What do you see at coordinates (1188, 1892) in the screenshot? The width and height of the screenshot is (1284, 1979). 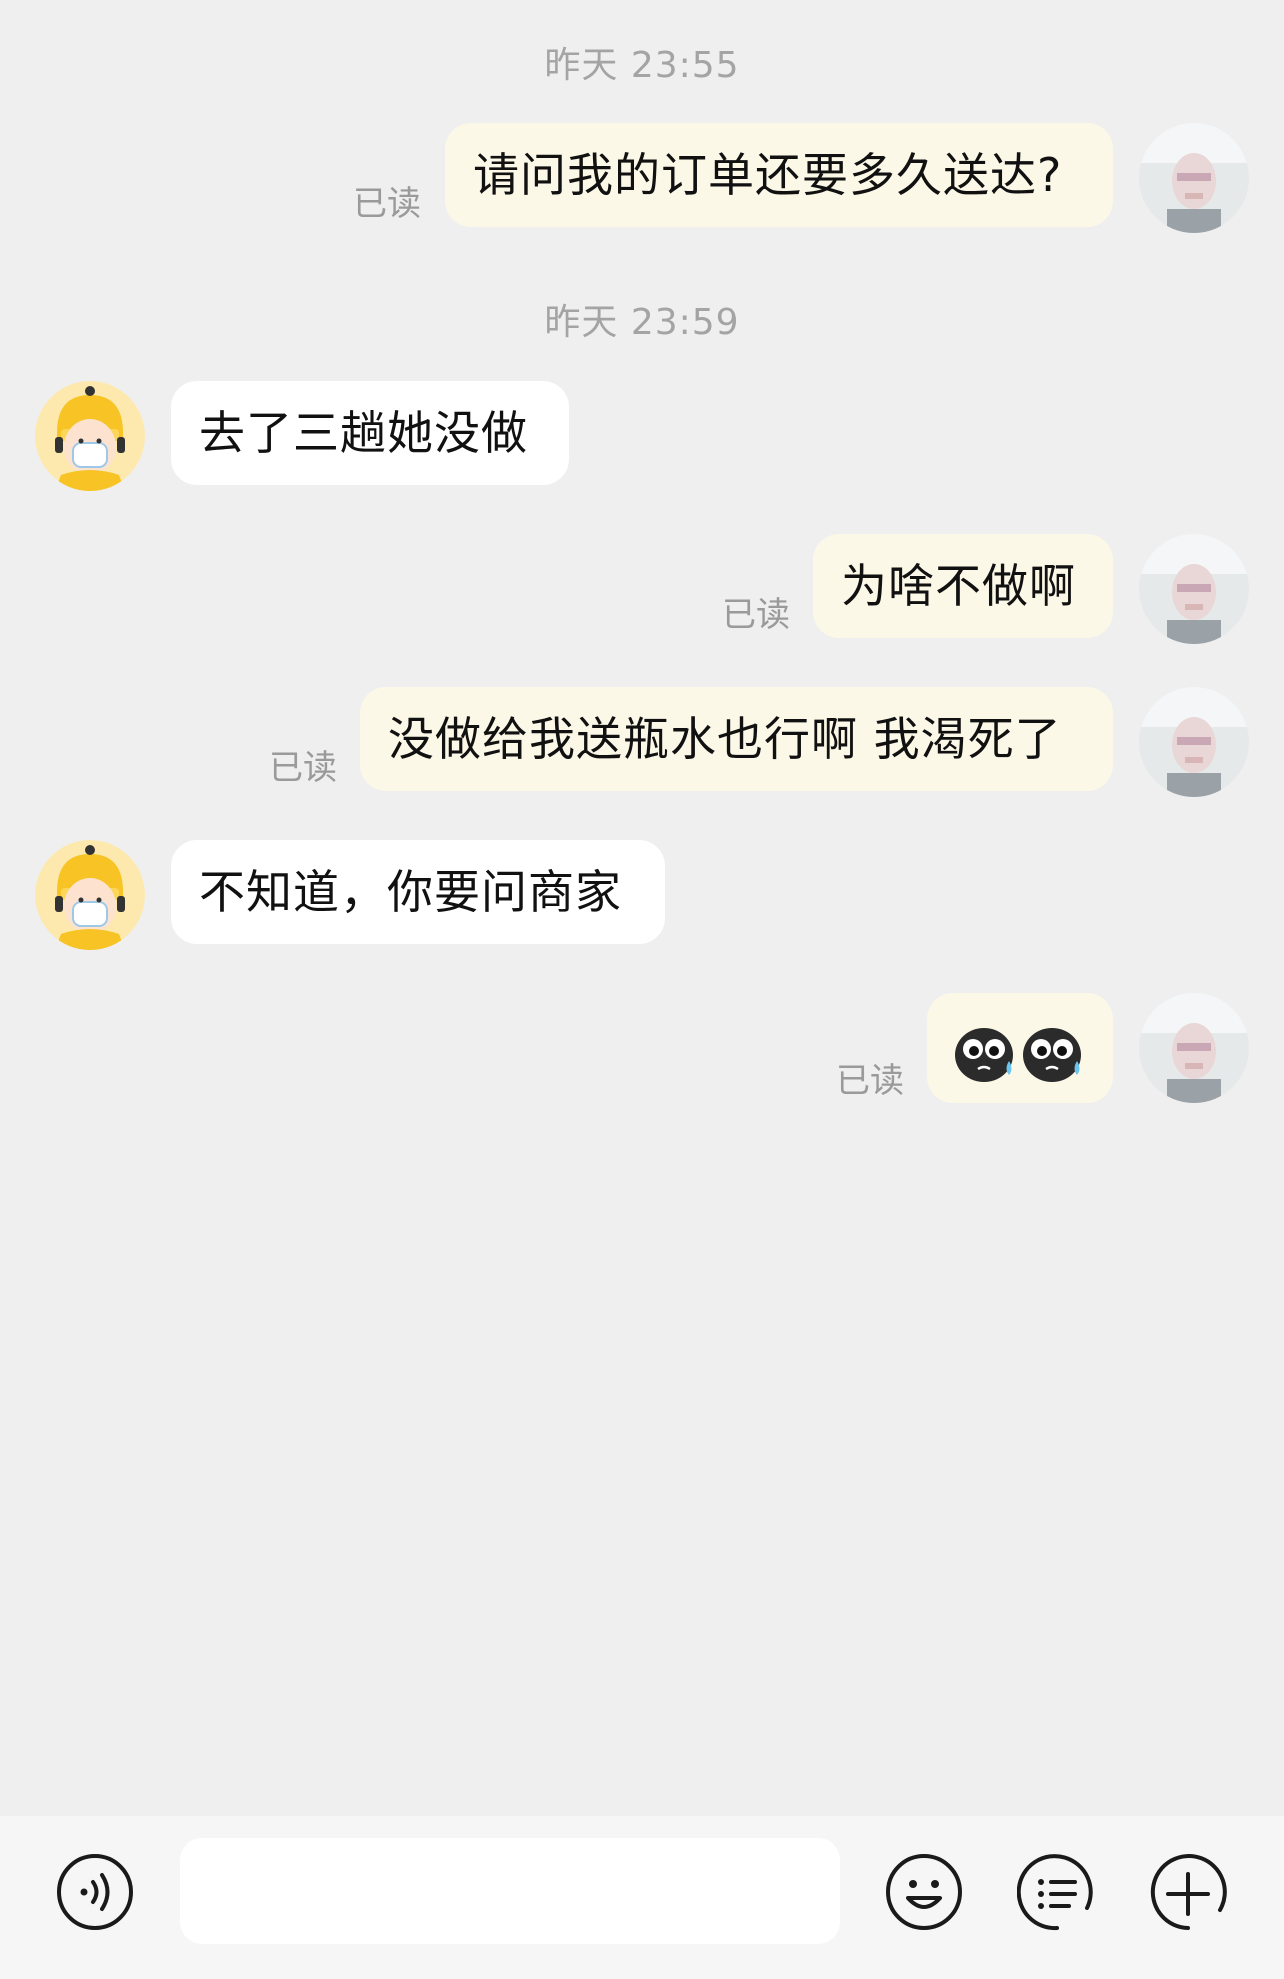 I see `plus-icon` at bounding box center [1188, 1892].